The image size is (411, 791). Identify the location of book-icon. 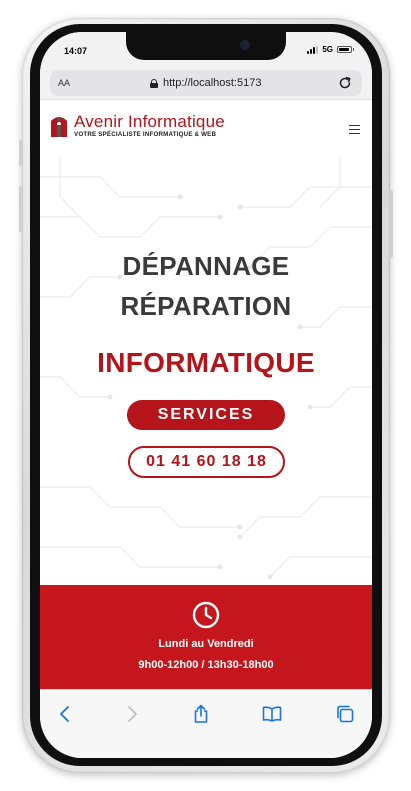
(272, 714).